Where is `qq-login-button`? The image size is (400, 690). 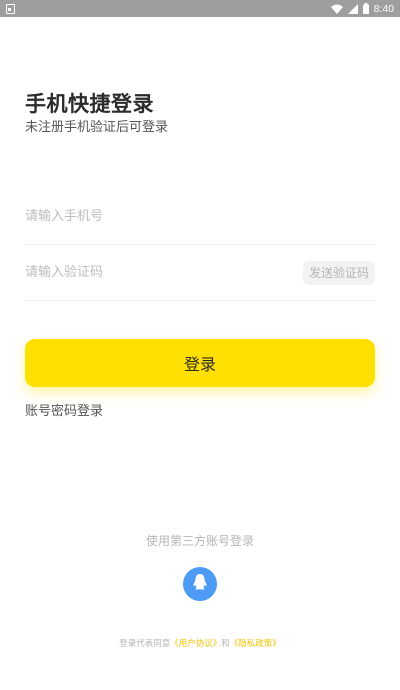 qq-login-button is located at coordinates (200, 584).